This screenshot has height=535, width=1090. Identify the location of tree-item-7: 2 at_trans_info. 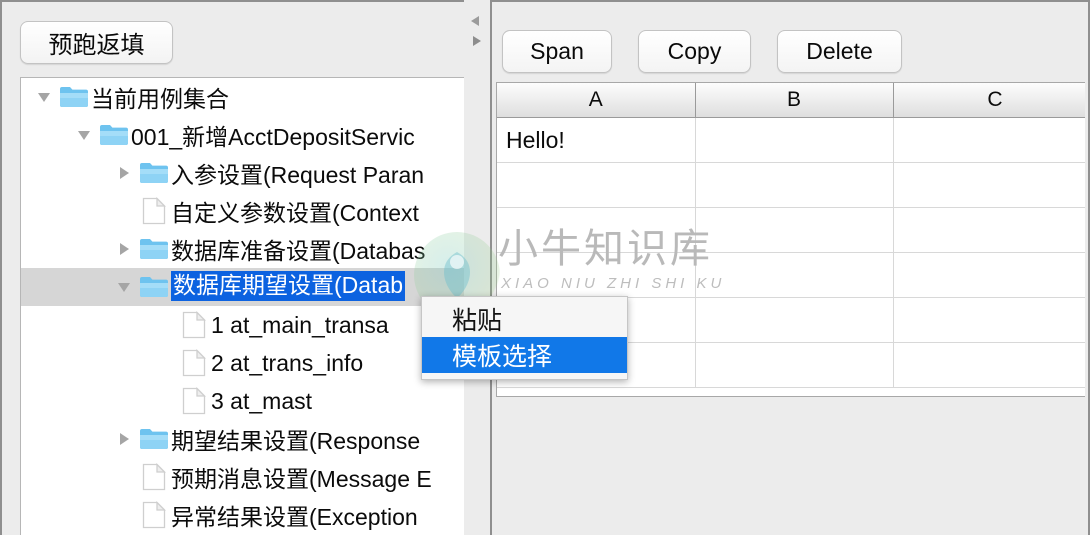
(247, 363).